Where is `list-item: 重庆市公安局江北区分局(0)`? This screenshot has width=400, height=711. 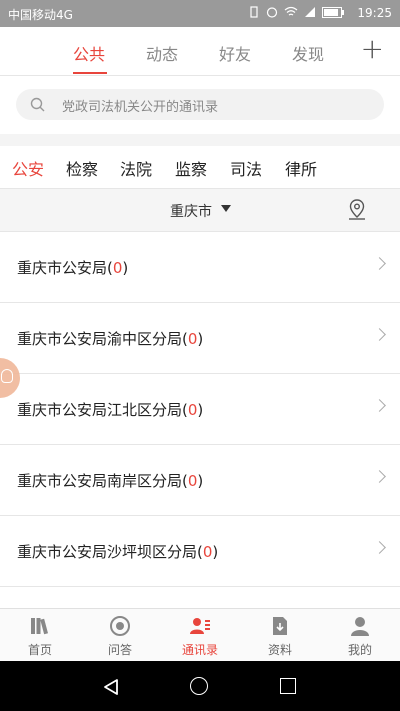 list-item: 重庆市公安局江北区分局(0) is located at coordinates (200, 409).